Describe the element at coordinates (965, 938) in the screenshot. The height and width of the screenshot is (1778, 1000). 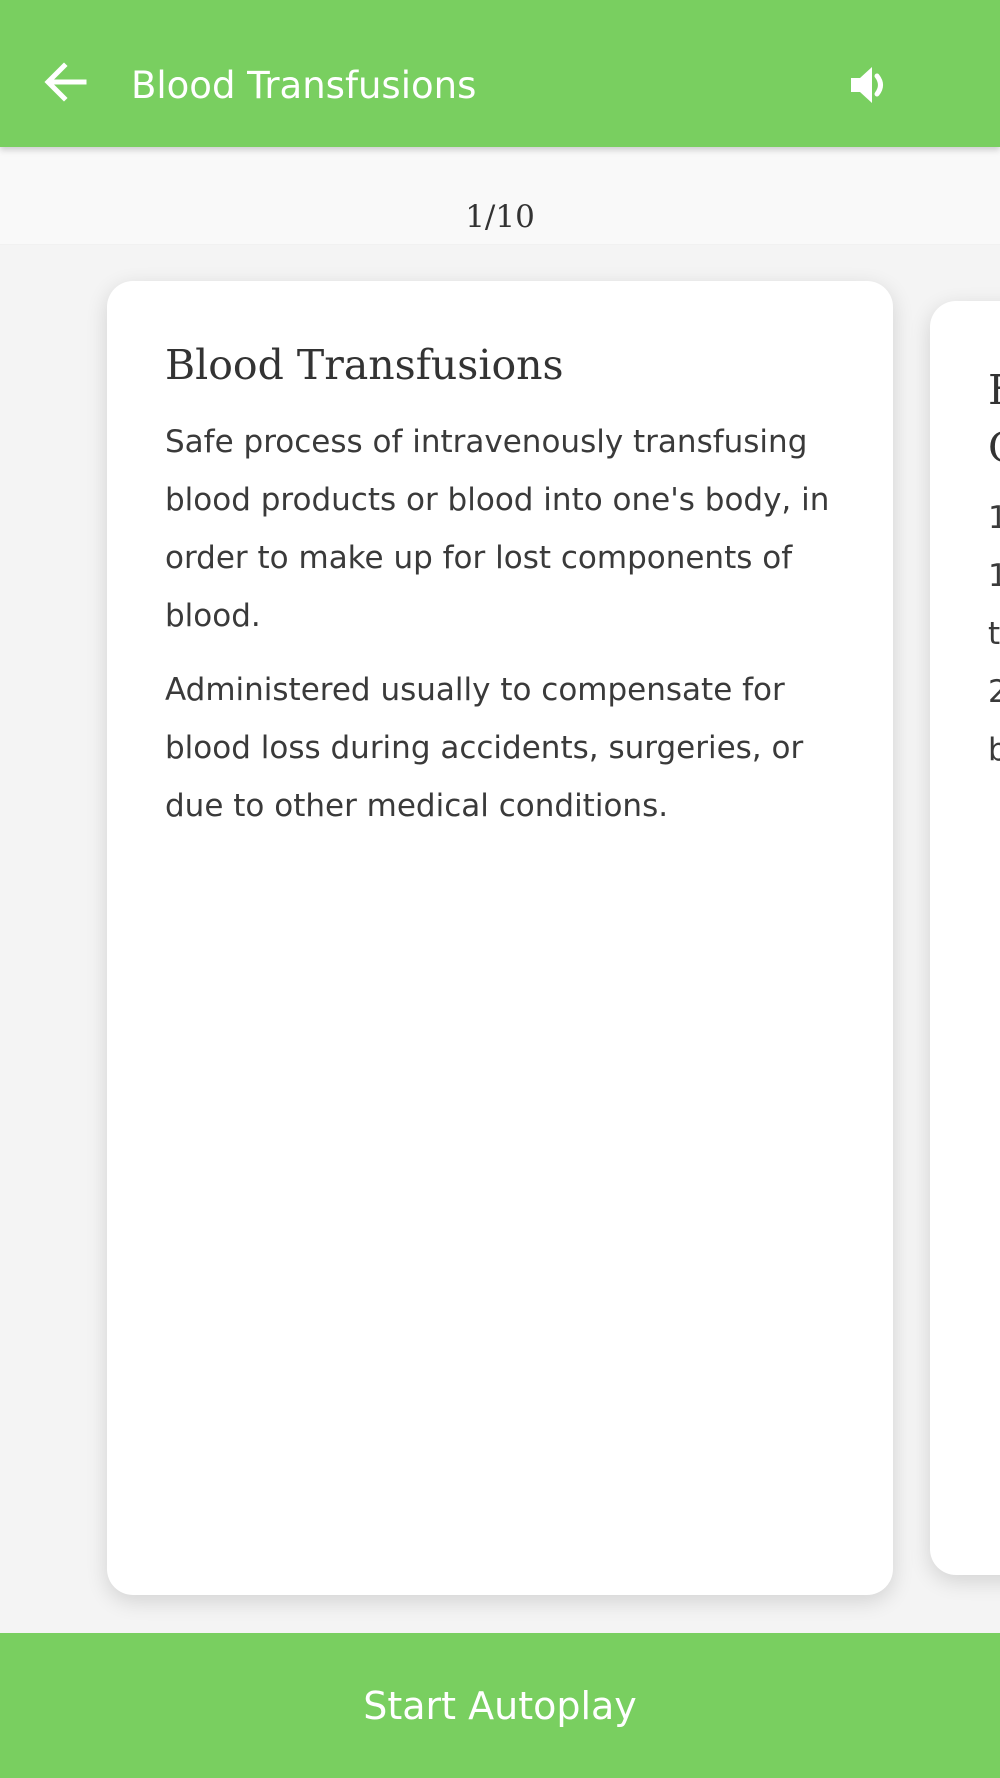
I see `flashcard-next-peek: F C 1 1 t 2 b` at that location.